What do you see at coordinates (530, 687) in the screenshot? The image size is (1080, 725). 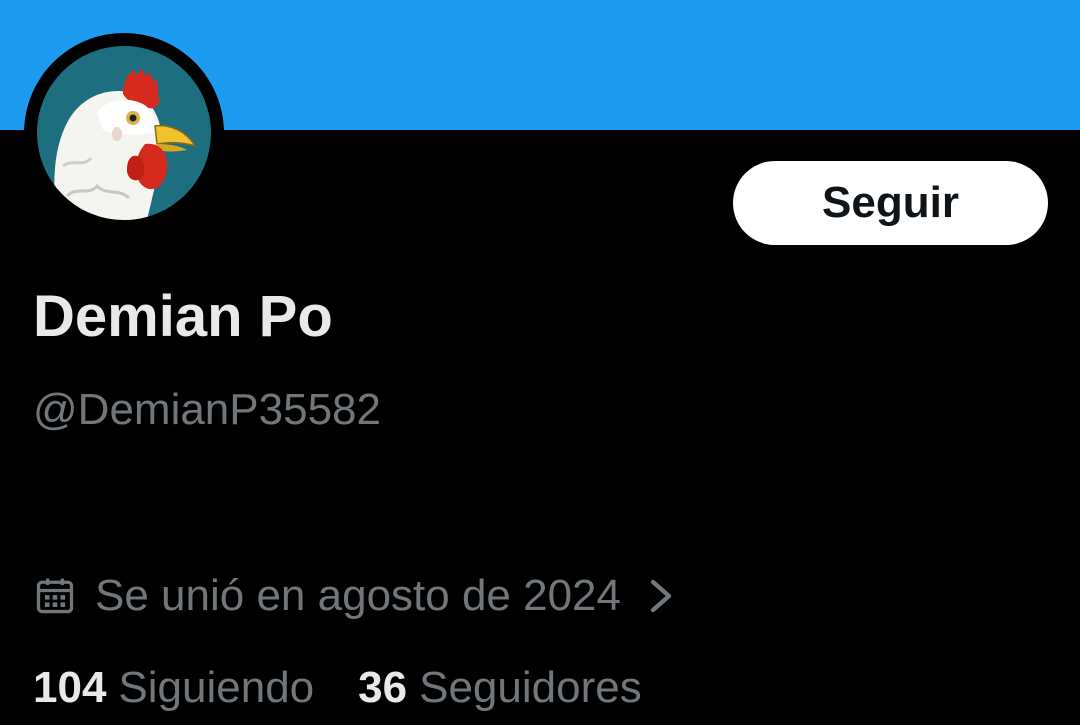 I see `followers-label: Seguidores` at bounding box center [530, 687].